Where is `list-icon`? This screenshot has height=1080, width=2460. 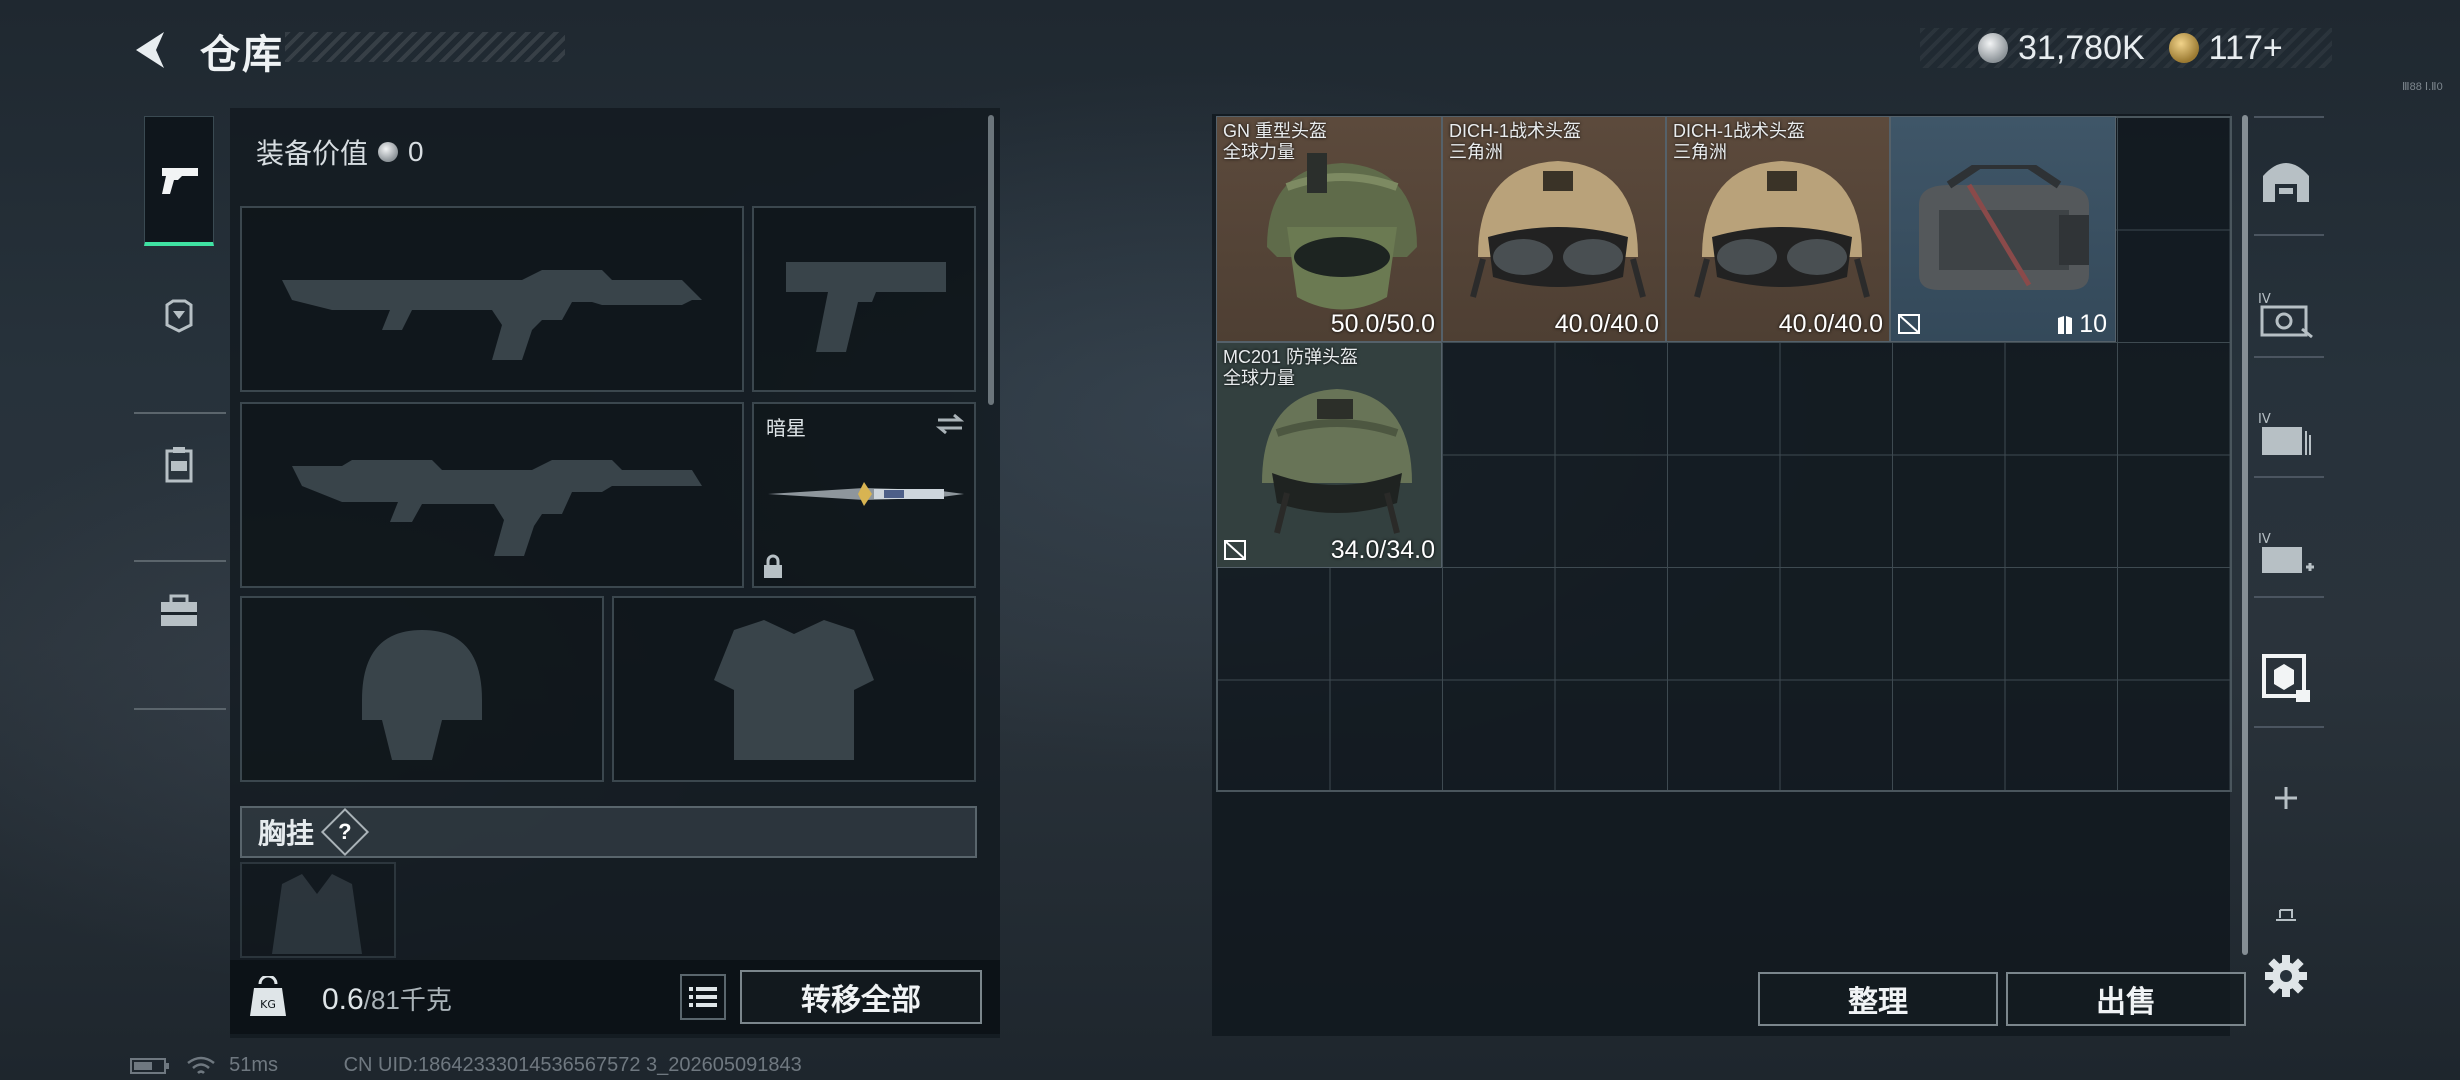 list-icon is located at coordinates (703, 997).